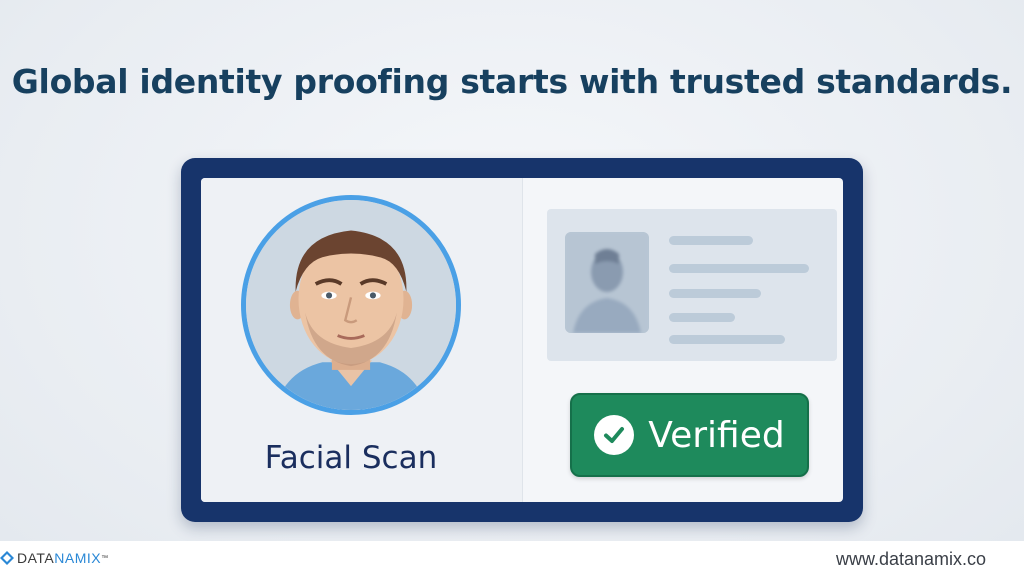 The width and height of the screenshot is (1024, 576). Describe the element at coordinates (716, 435) in the screenshot. I see `verified-label: Verified` at that location.